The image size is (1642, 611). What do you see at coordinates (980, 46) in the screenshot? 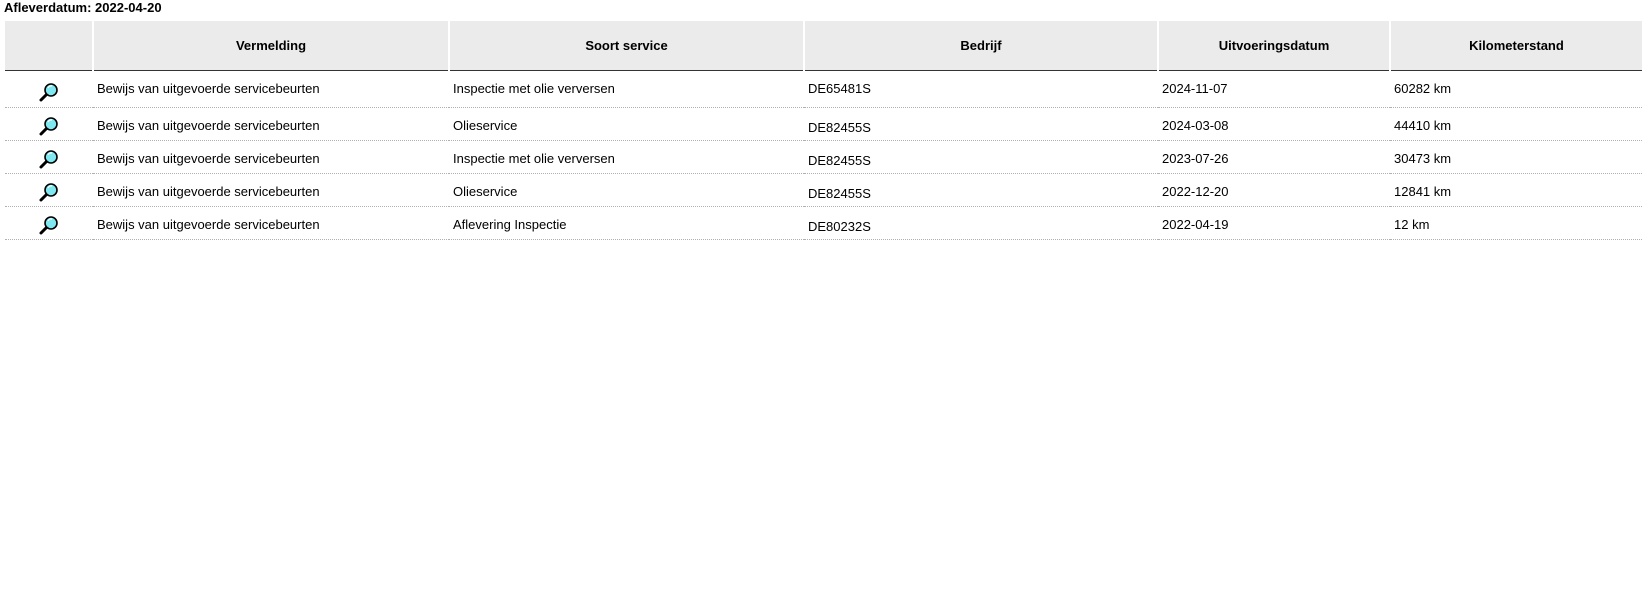
I see `column-header-bedrijf: Bedrijf` at bounding box center [980, 46].